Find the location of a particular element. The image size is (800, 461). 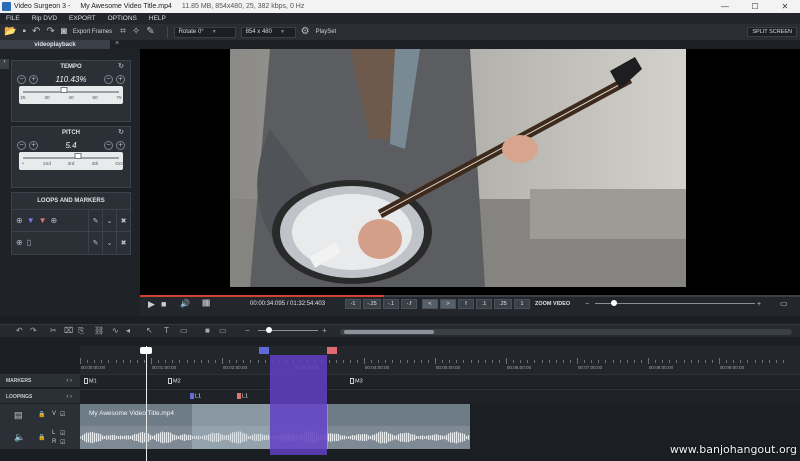

menu-help: HELP is located at coordinates (157, 18).